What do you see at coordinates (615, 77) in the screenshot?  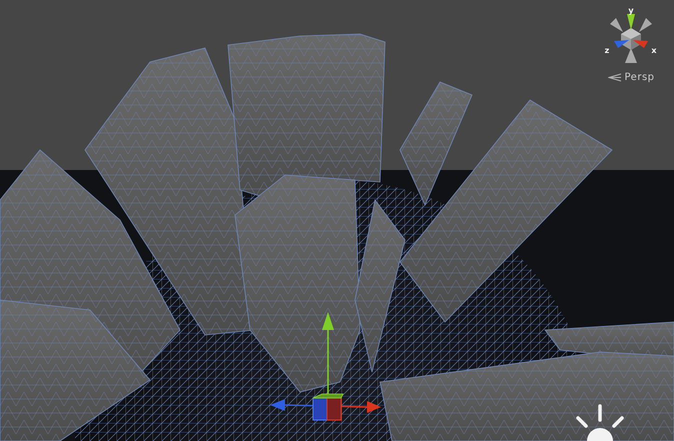 I see `perspective-icon` at bounding box center [615, 77].